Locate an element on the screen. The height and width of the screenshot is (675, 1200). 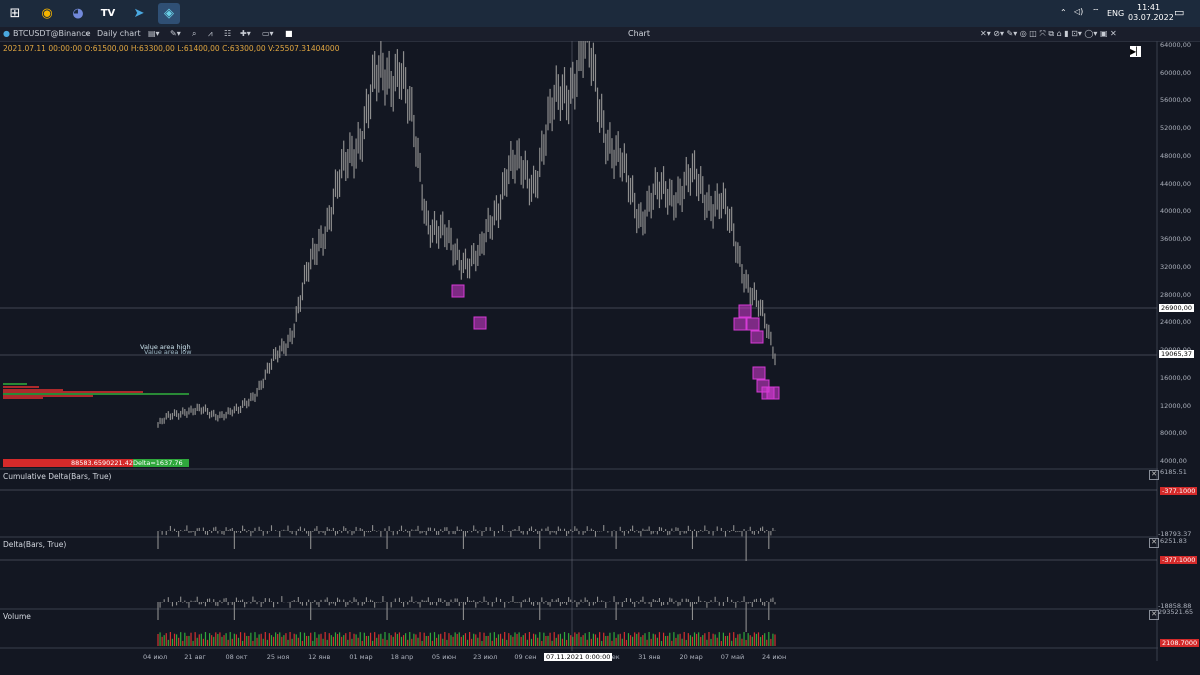
crosshair-icon: ✚▾ is located at coordinates (245, 34).